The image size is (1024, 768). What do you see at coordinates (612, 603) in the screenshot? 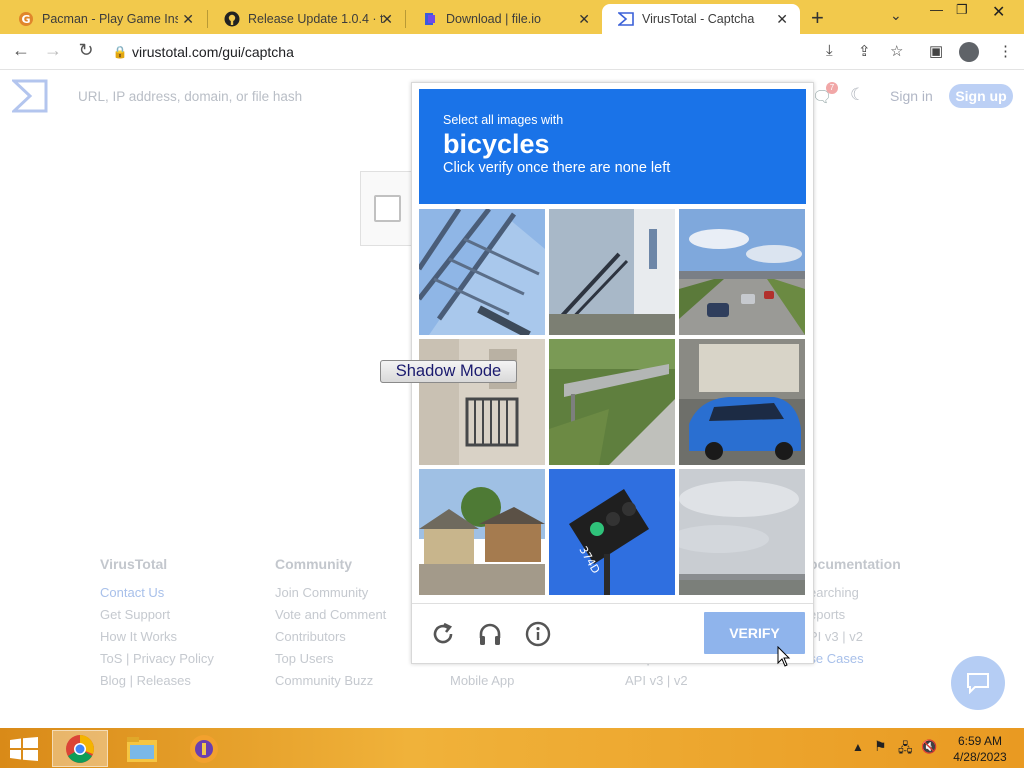
I see `captcha-footer-divider` at bounding box center [612, 603].